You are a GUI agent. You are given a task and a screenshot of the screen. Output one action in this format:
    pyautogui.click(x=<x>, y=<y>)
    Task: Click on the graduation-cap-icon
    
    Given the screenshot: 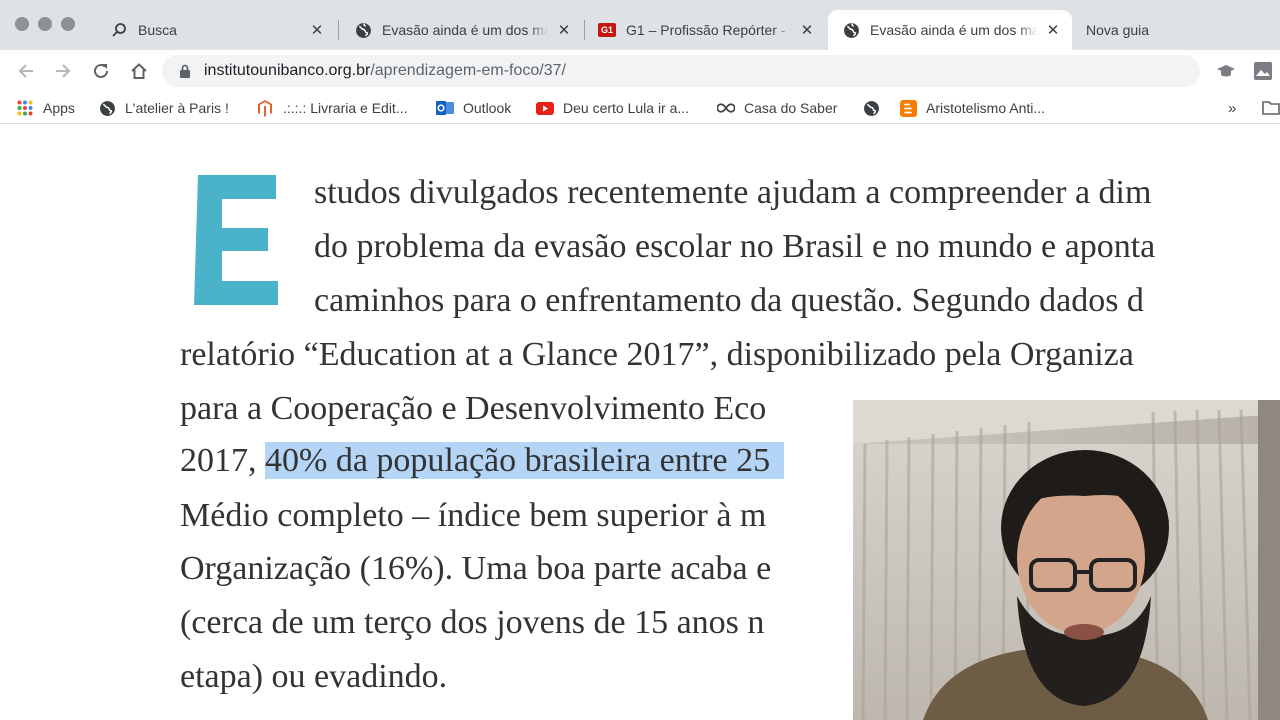 What is the action you would take?
    pyautogui.click(x=1226, y=71)
    